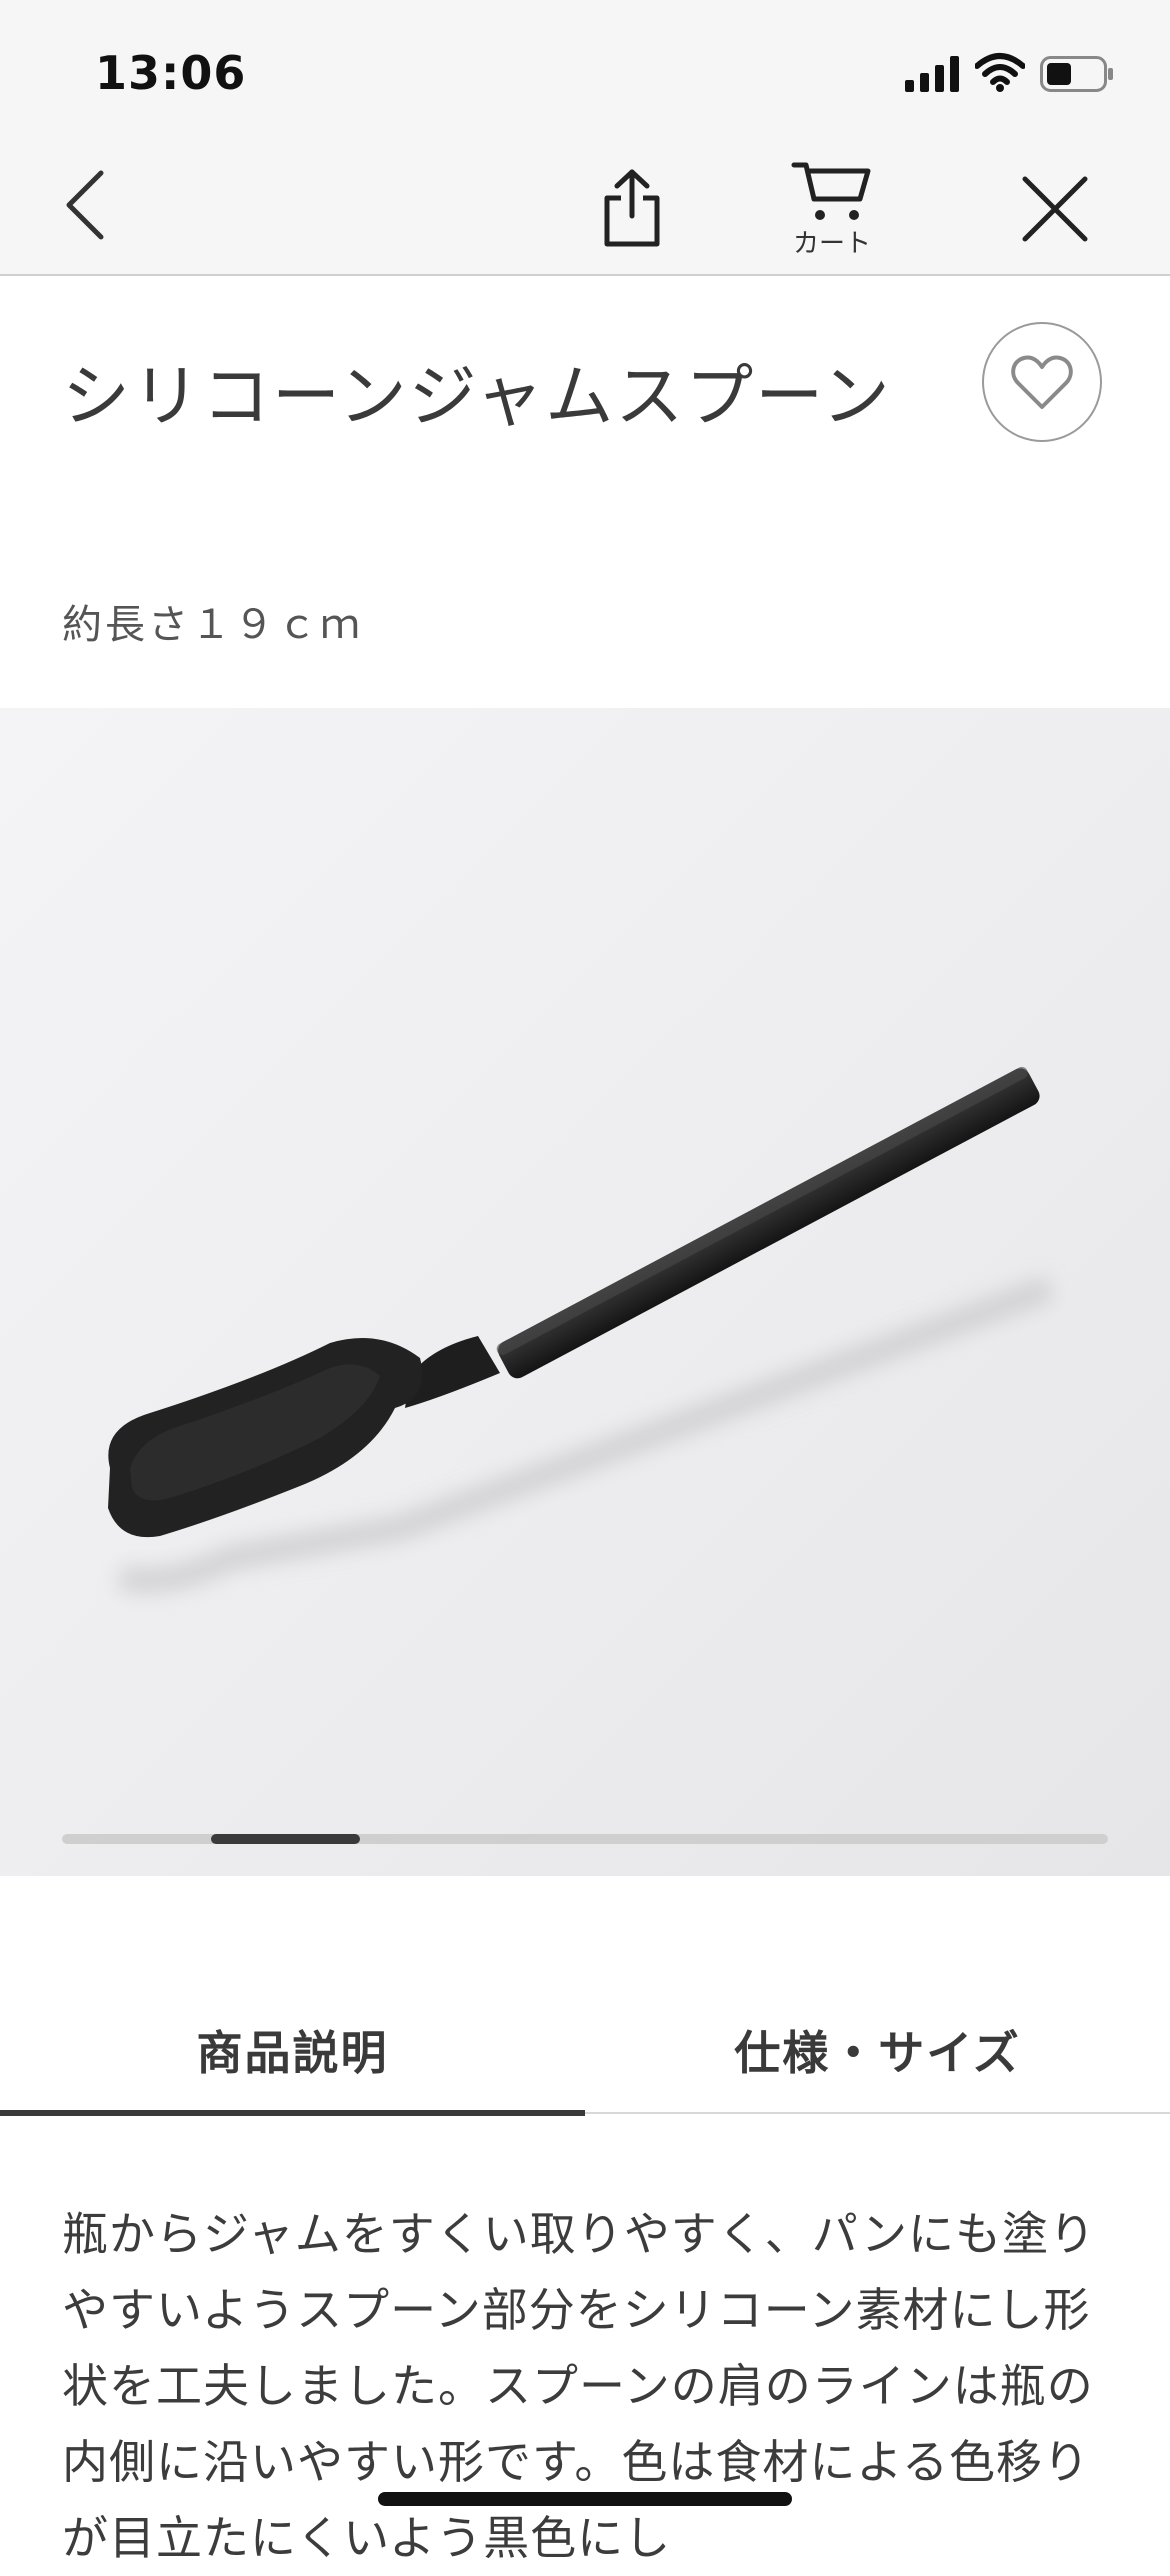 This screenshot has height=2576, width=1170. What do you see at coordinates (1076, 74) in the screenshot?
I see `battery-icon` at bounding box center [1076, 74].